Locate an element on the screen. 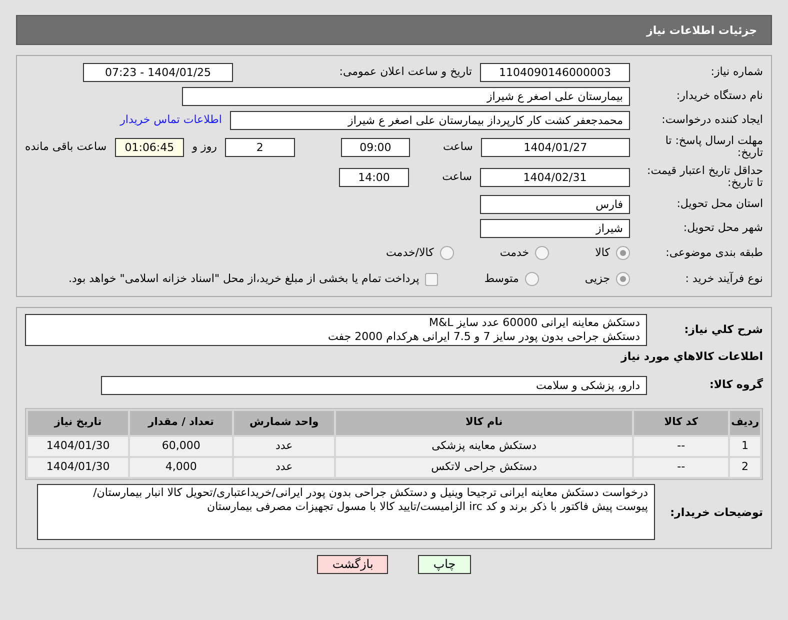 The width and height of the screenshot is (788, 620). time-field: 09:00 is located at coordinates (375, 147).